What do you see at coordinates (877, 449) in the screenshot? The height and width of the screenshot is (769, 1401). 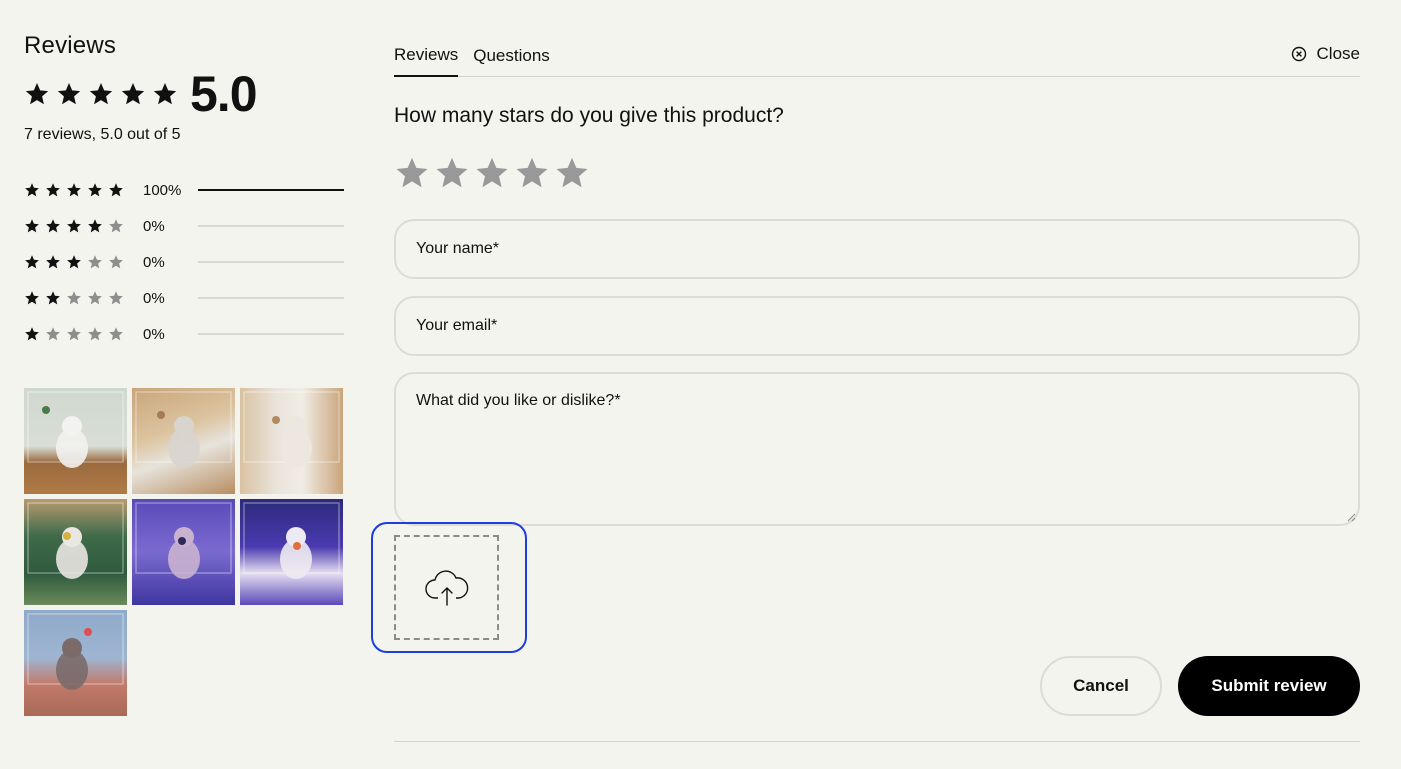 I see `comment-textarea: What did you like or dislike?*` at bounding box center [877, 449].